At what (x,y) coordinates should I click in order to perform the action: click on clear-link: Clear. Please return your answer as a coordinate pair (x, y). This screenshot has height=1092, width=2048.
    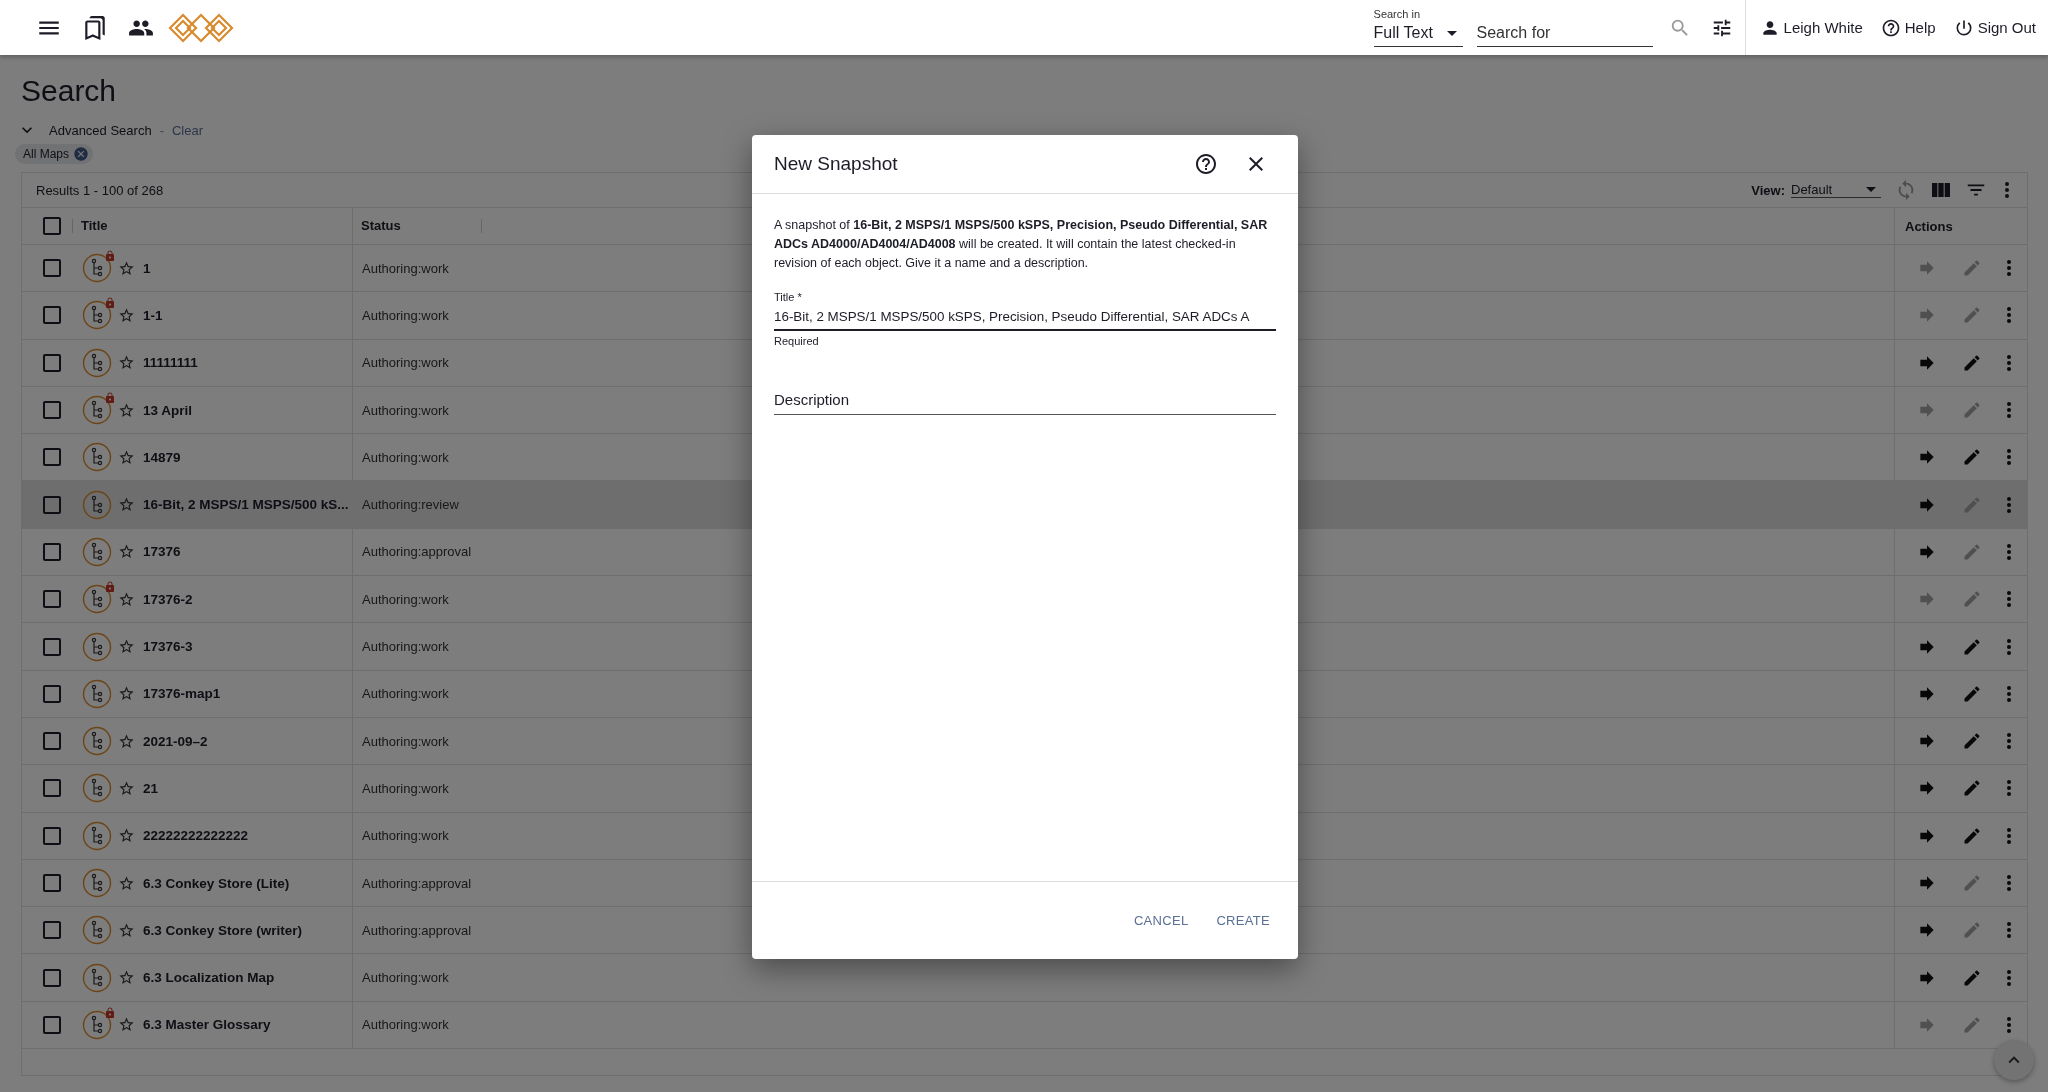
    Looking at the image, I should click on (187, 130).